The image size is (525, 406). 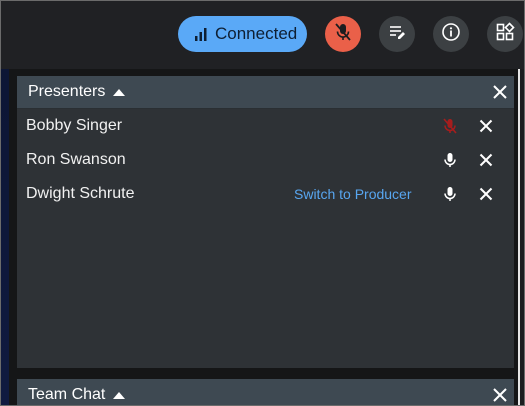 I want to click on info-button, so click(x=451, y=34).